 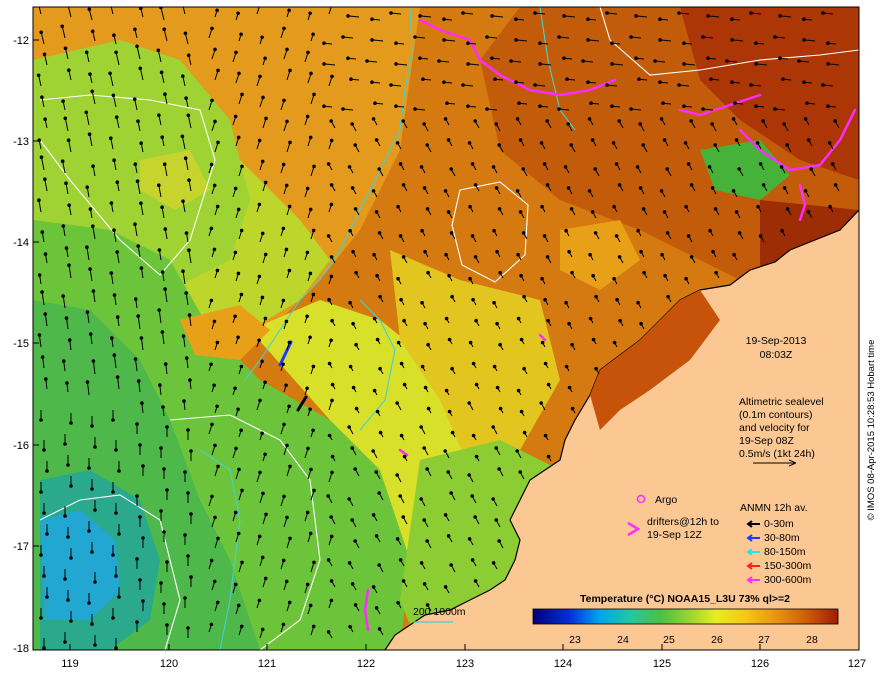 I want to click on lat-label: -15, so click(x=21, y=344).